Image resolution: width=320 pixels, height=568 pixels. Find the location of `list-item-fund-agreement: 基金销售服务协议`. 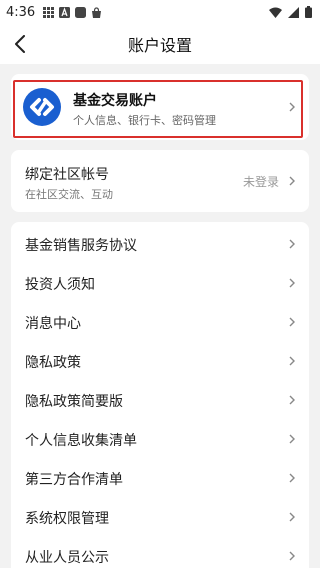

list-item-fund-agreement: 基金销售服务协议 is located at coordinates (160, 243).